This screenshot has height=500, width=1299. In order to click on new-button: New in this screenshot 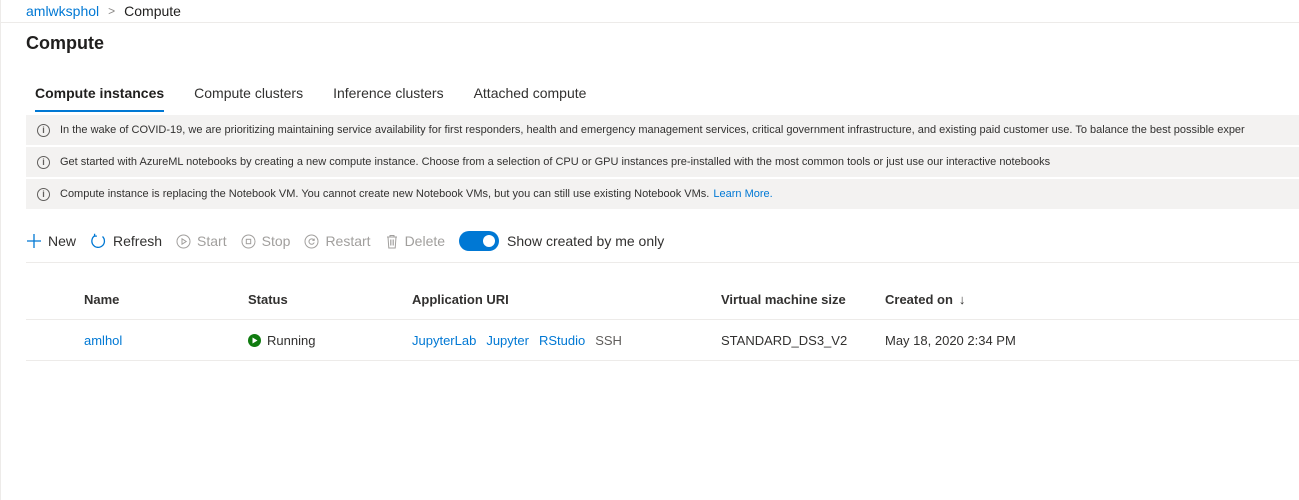, I will do `click(51, 241)`.